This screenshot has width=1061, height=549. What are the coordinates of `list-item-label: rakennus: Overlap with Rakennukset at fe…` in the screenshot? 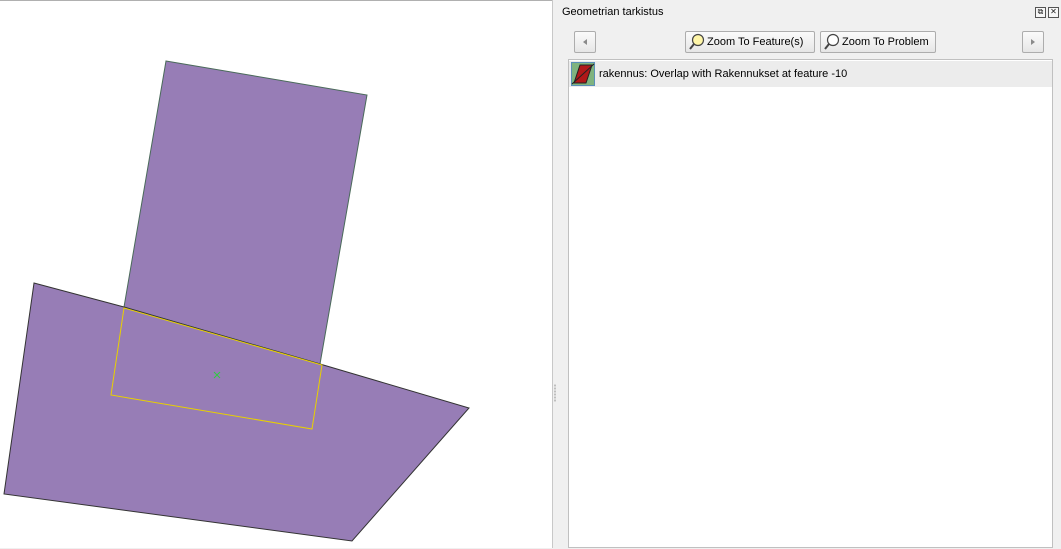 It's located at (723, 74).